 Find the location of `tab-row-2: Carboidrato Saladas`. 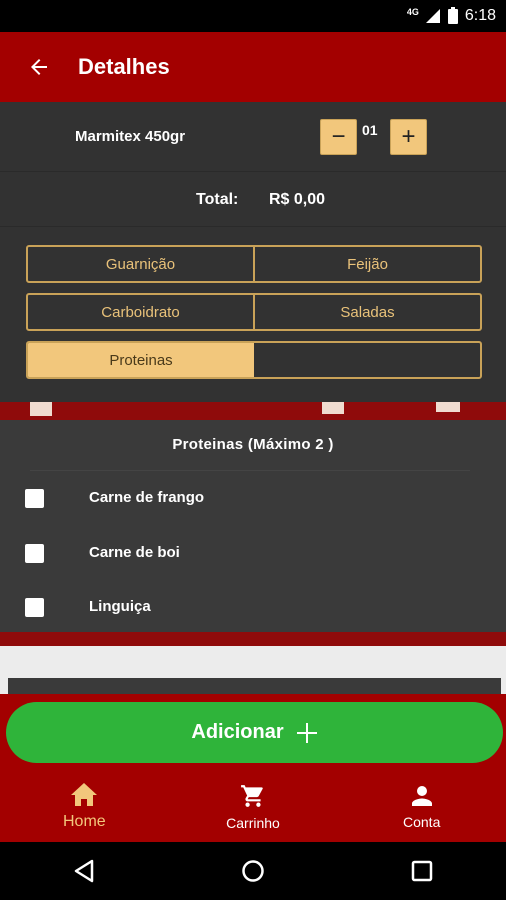

tab-row-2: Carboidrato Saladas is located at coordinates (254, 312).